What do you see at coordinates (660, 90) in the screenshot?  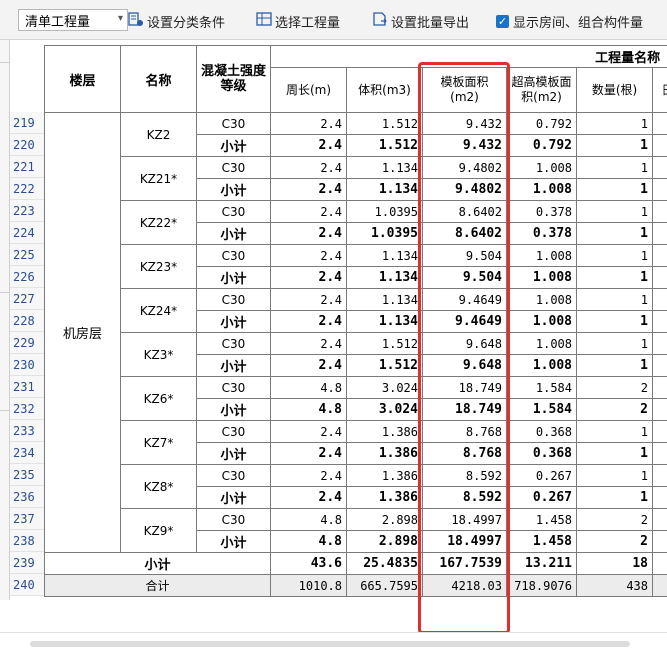 I see `header-cut: 昍` at bounding box center [660, 90].